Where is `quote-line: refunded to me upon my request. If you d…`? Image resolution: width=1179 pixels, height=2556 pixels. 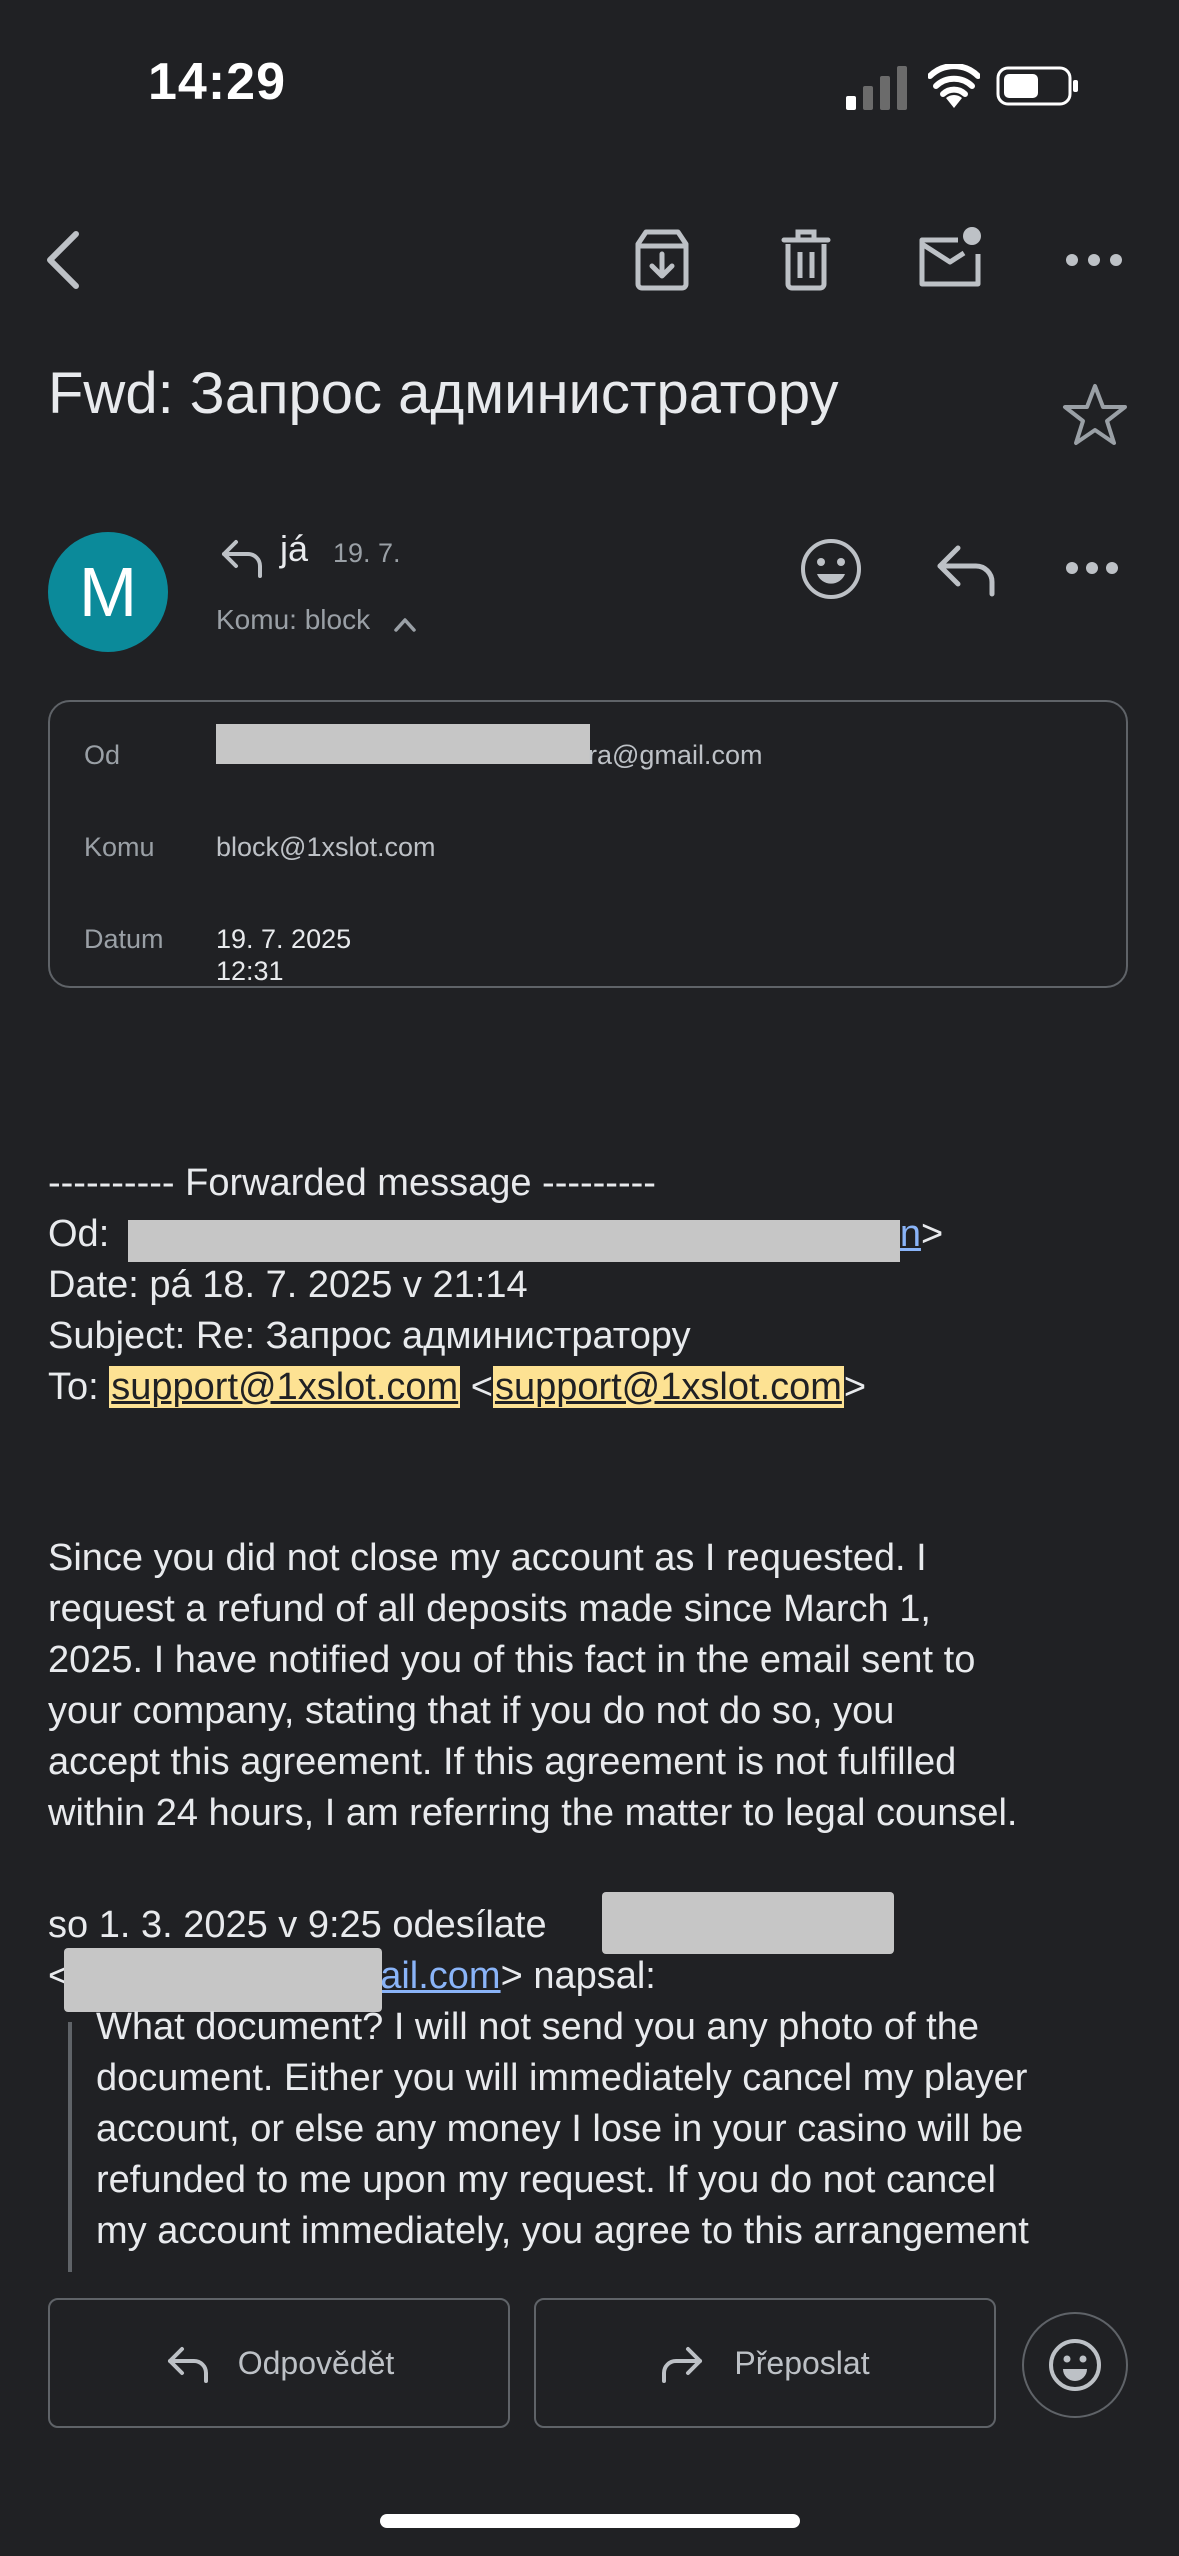
quote-line: refunded to me upon my request. If you d… is located at coordinates (546, 2180).